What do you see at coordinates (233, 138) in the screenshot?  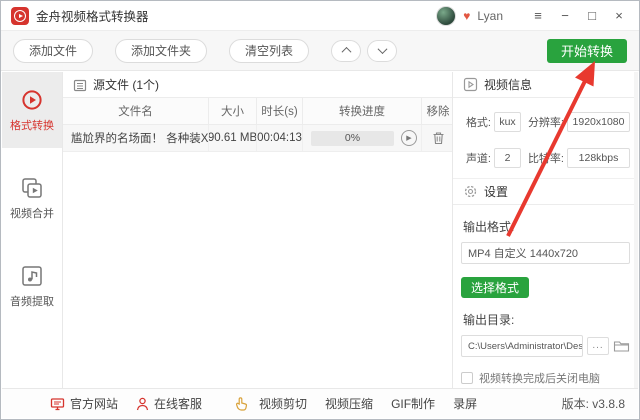 I see `file-size: 90.61 MB` at bounding box center [233, 138].